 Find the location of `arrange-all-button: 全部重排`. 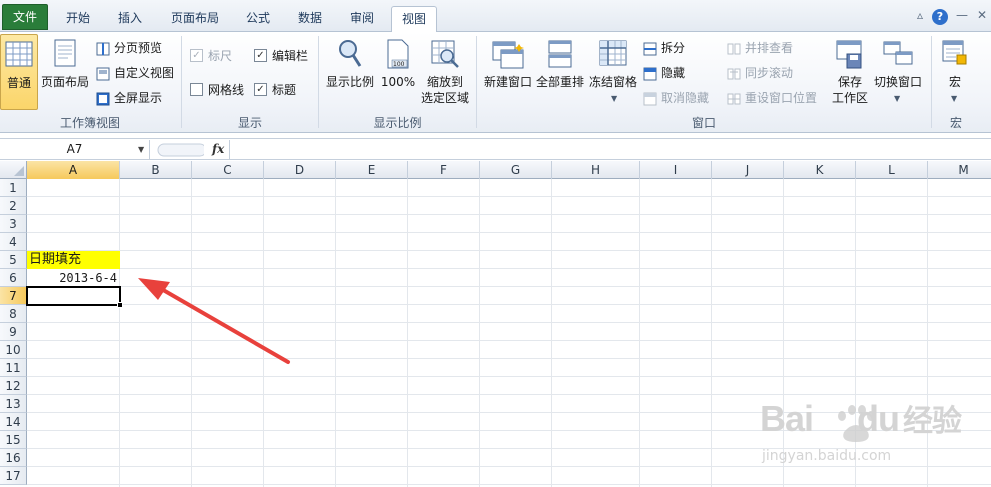

arrange-all-button: 全部重排 is located at coordinates (560, 72).